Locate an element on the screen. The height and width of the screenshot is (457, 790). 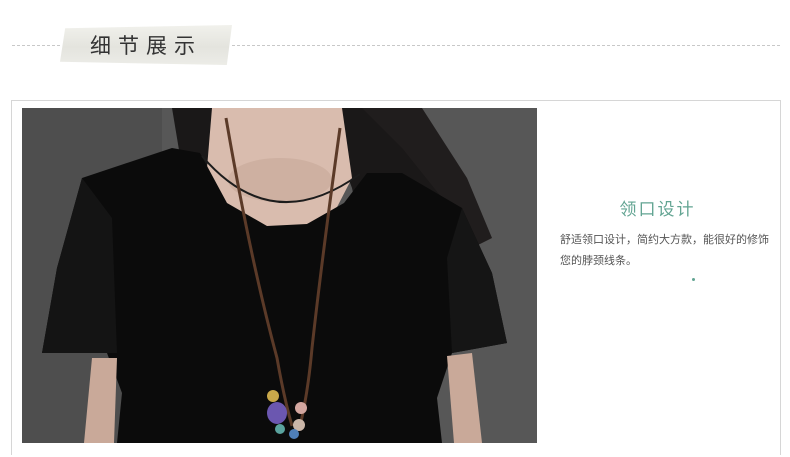
section-title-plate: 细节展示 is located at coordinates (146, 45).